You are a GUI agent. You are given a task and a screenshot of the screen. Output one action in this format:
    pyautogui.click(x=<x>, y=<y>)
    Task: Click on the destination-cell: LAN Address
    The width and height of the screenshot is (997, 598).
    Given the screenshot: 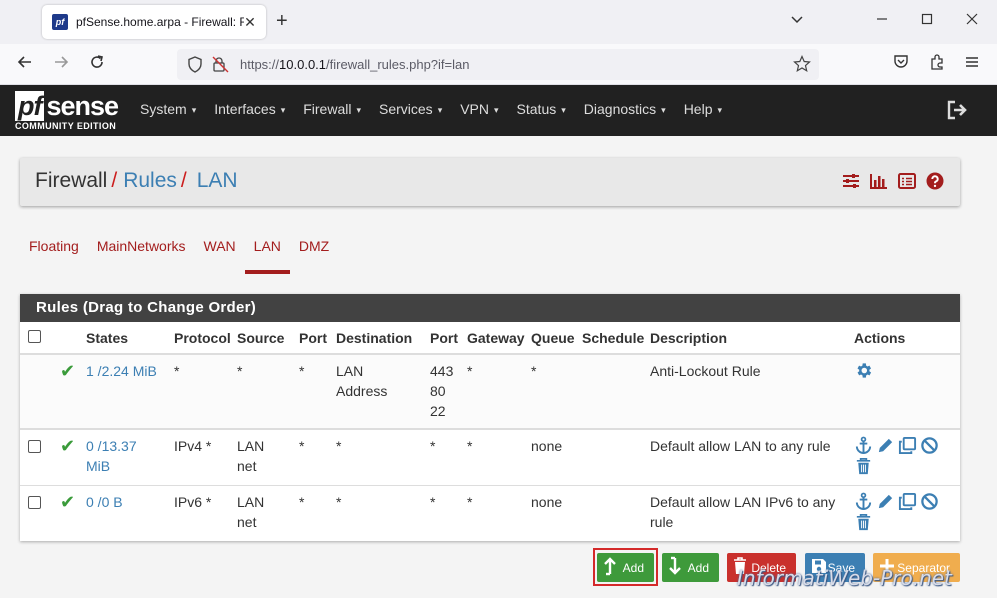 What is the action you would take?
    pyautogui.click(x=379, y=392)
    